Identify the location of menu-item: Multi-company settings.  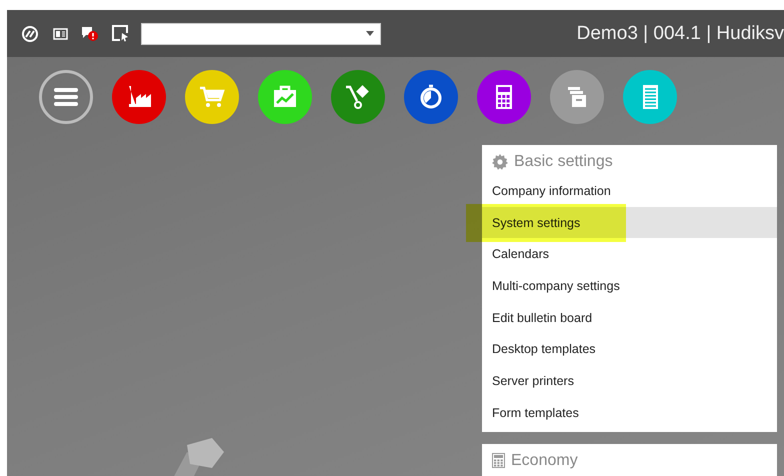
(629, 286).